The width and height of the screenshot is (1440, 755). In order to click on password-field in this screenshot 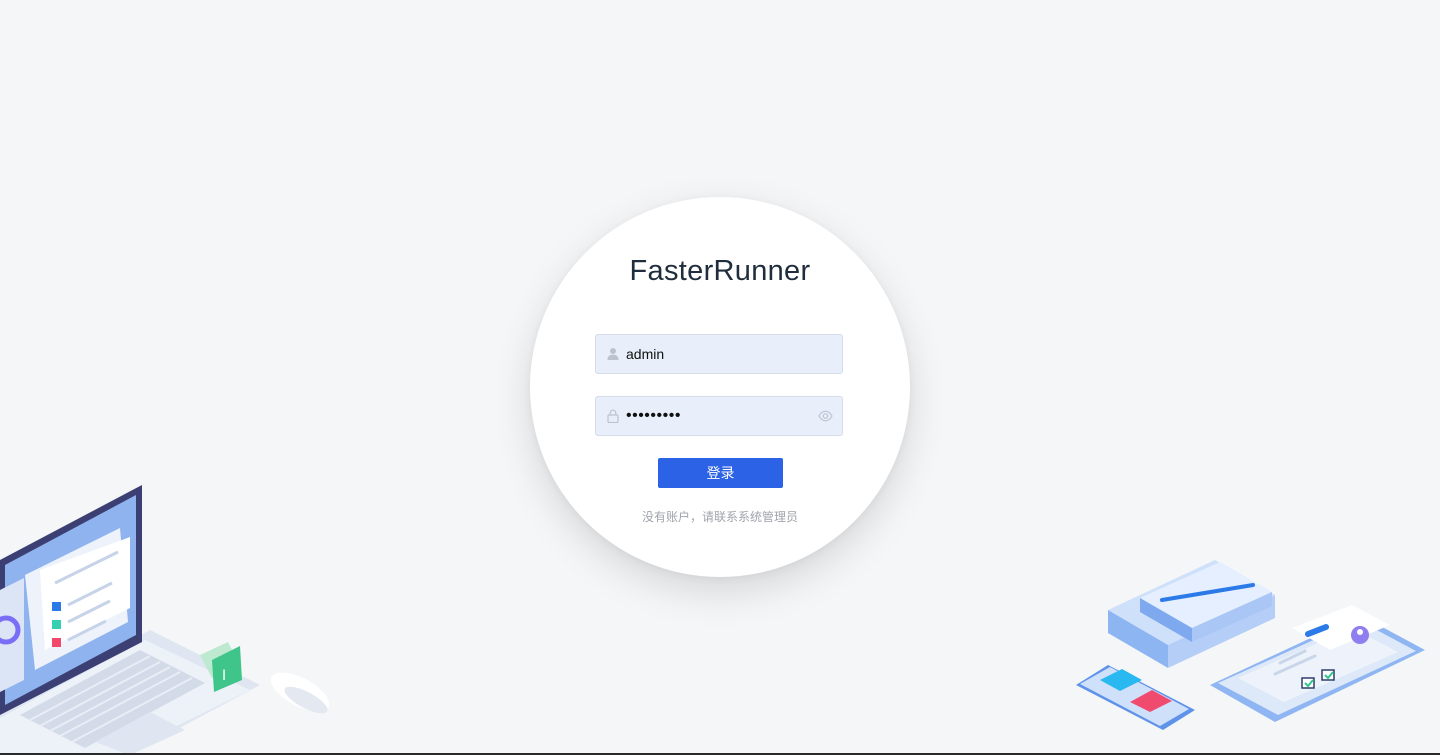, I will do `click(719, 416)`.